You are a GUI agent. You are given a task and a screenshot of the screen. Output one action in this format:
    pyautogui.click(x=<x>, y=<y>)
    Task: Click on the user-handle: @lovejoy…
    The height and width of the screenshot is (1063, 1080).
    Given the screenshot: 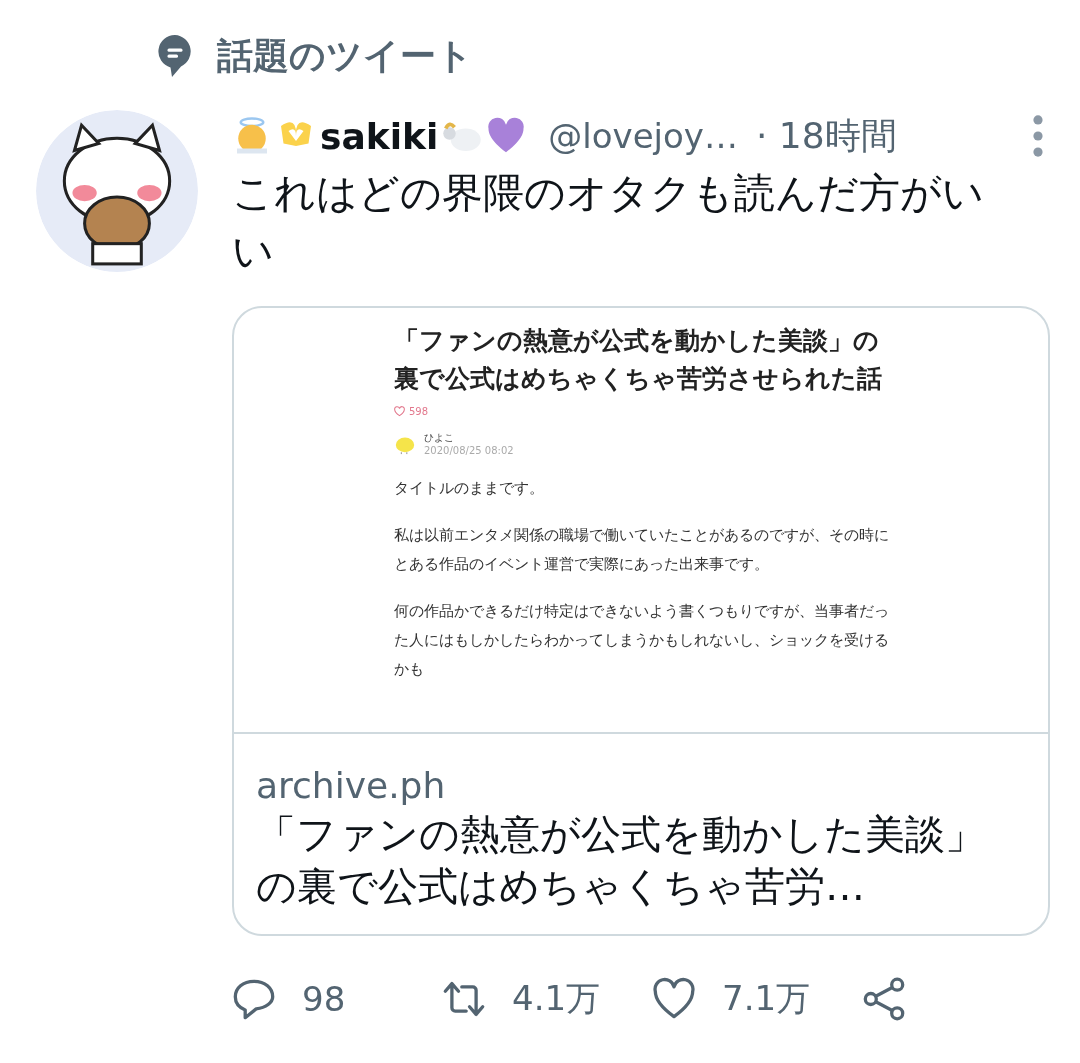 What is the action you would take?
    pyautogui.click(x=643, y=136)
    